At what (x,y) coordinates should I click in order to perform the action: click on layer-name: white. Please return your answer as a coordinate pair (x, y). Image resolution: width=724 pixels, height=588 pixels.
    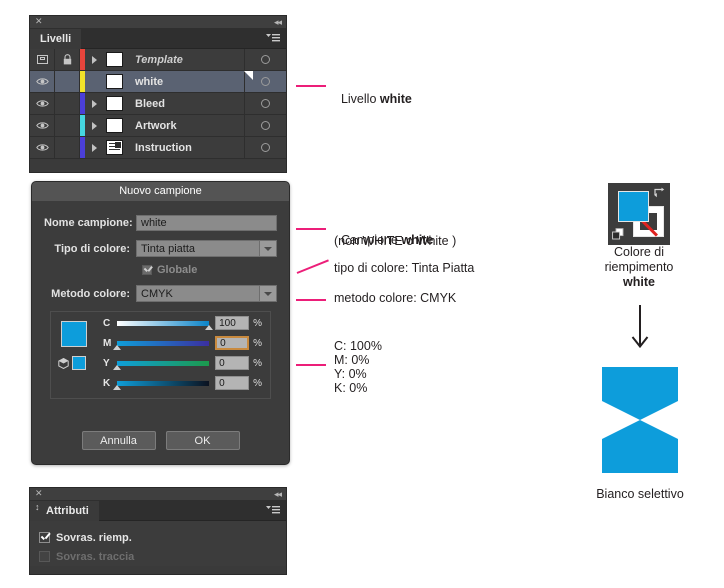
    Looking at the image, I should click on (186, 82).